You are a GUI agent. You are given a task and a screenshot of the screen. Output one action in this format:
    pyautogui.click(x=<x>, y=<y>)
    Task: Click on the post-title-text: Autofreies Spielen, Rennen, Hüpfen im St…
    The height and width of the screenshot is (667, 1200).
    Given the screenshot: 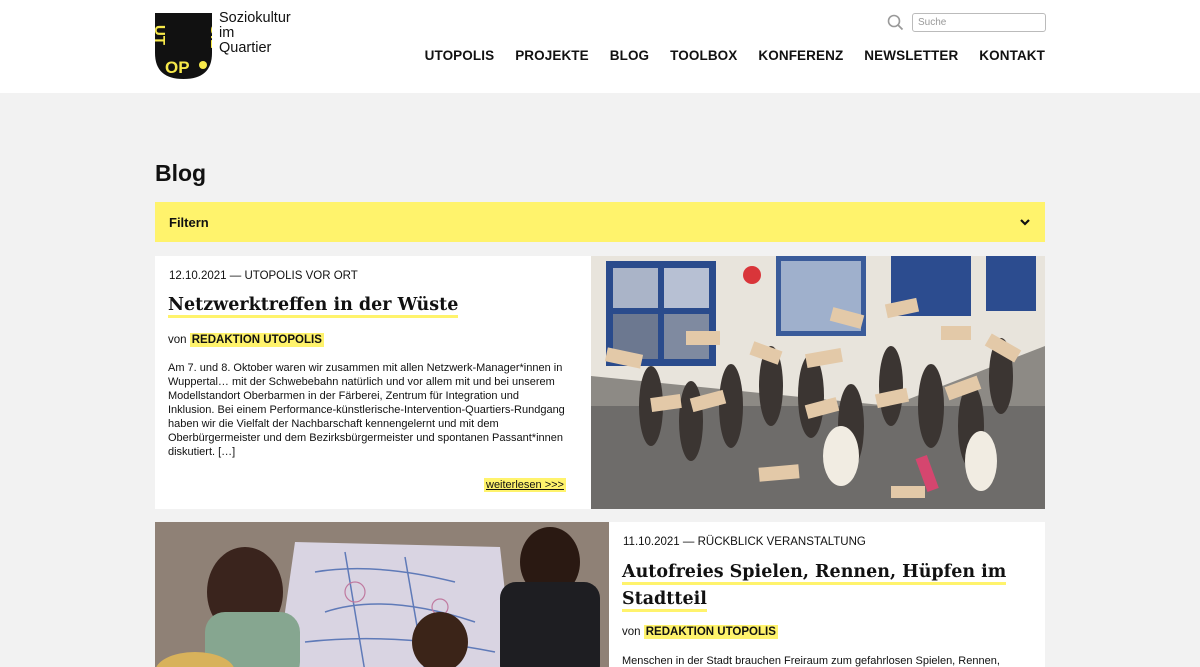 What is the action you would take?
    pyautogui.click(x=814, y=587)
    